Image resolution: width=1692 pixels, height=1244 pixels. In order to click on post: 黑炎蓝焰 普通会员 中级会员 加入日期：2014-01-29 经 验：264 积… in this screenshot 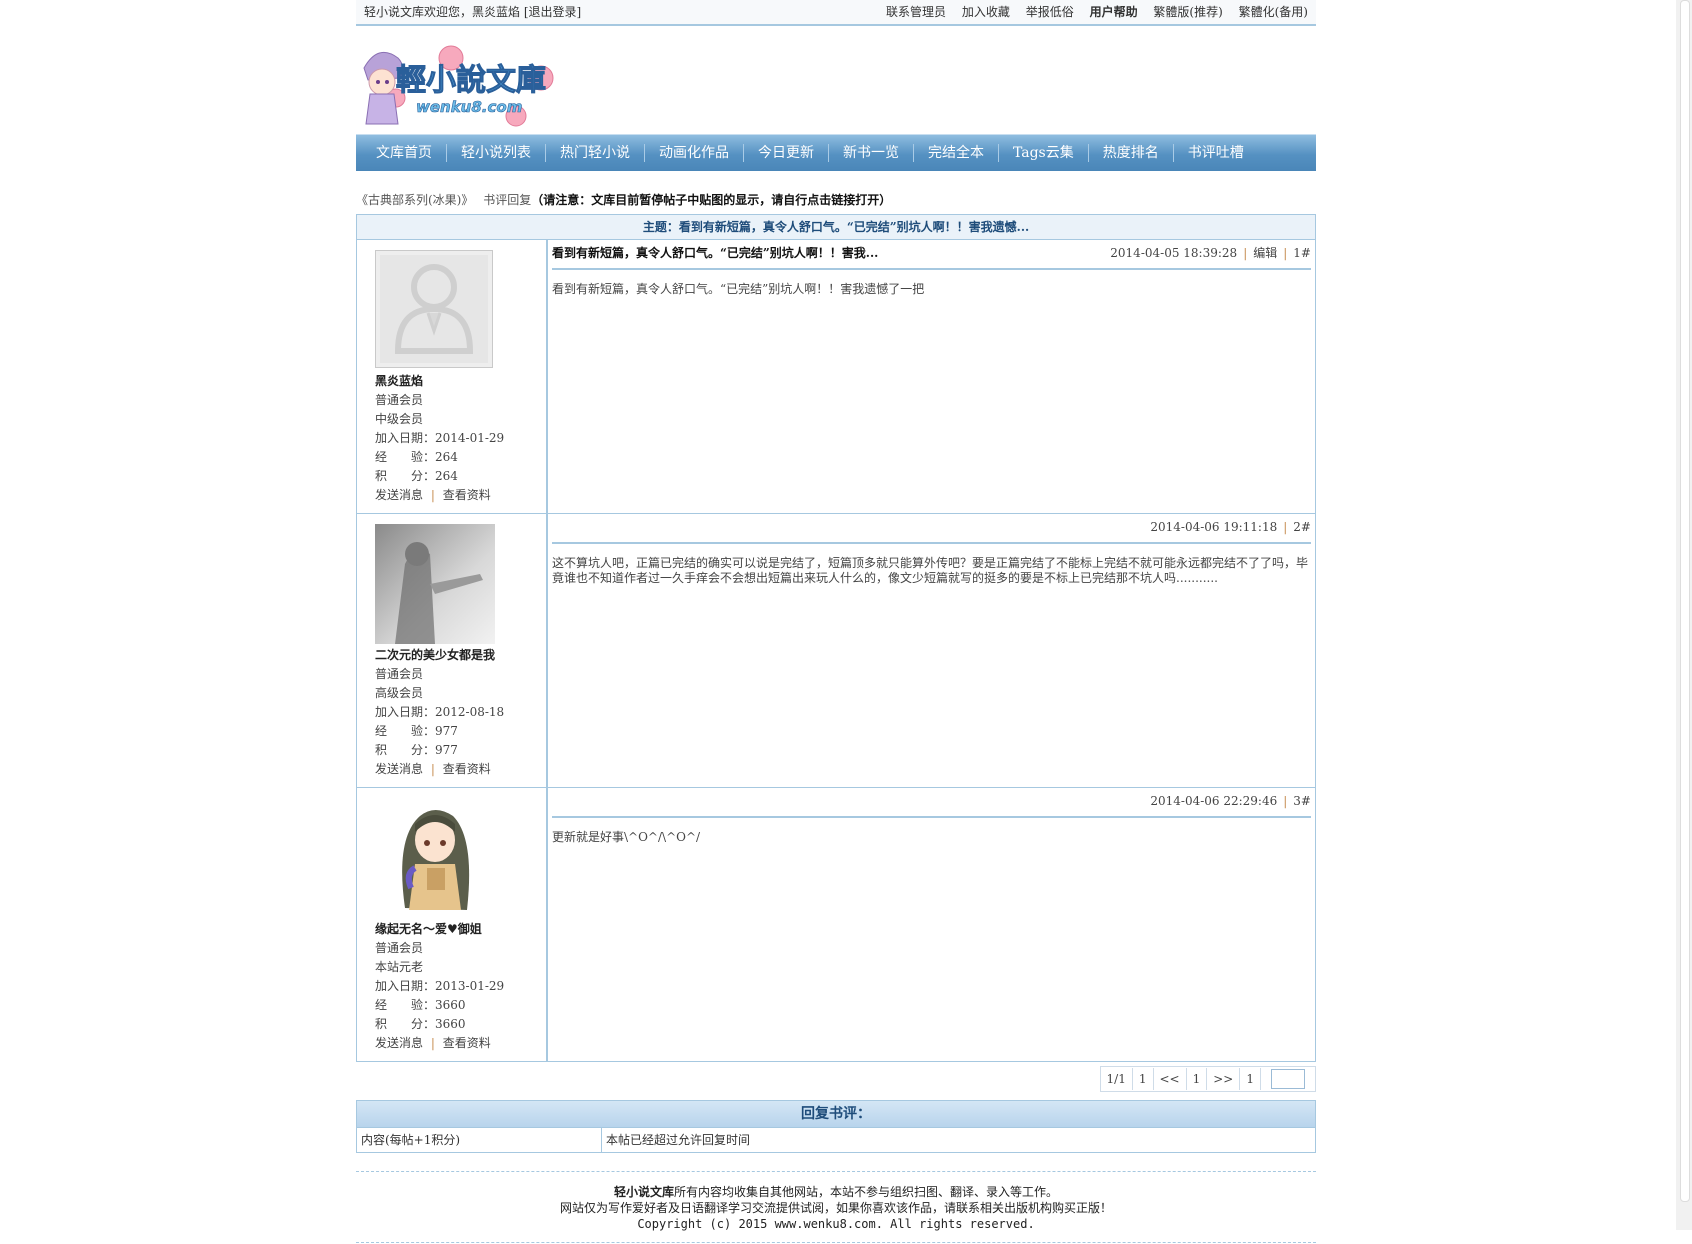, I will do `click(836, 377)`.